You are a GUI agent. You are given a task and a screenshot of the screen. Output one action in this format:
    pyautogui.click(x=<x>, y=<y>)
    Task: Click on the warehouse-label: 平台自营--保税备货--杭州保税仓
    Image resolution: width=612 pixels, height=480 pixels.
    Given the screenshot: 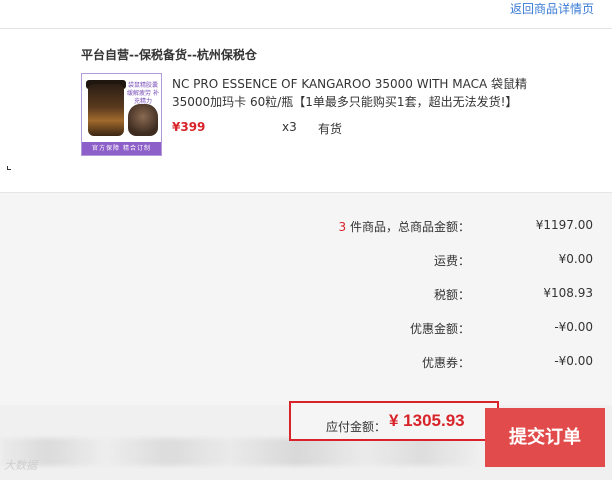 What is the action you would take?
    pyautogui.click(x=169, y=55)
    